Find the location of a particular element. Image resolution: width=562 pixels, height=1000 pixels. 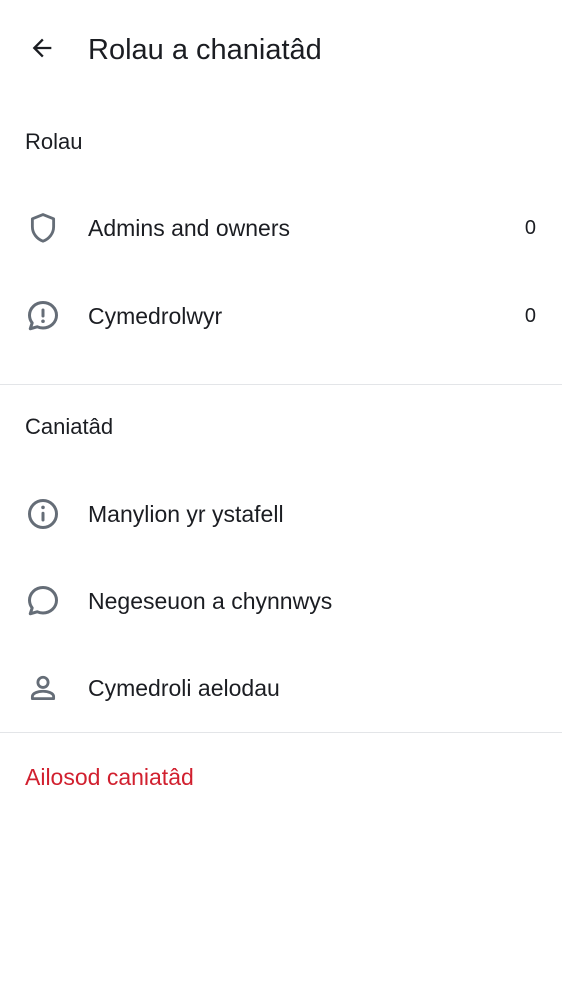

back-button is located at coordinates (42, 50).